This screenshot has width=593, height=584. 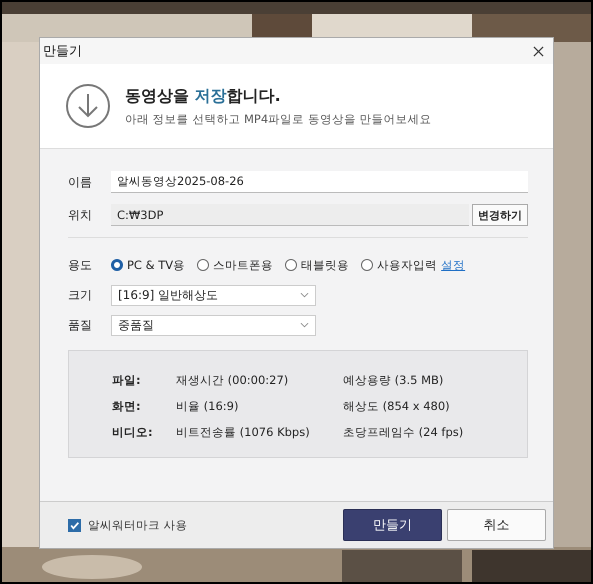 I want to click on info-value: 비율 (16:9), so click(x=208, y=406).